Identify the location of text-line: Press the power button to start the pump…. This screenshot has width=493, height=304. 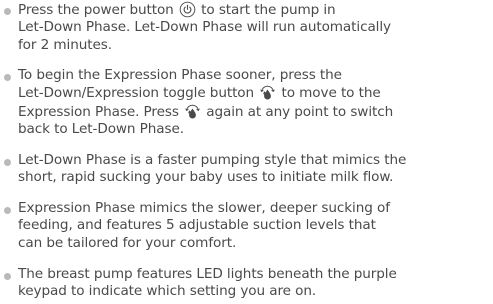
(254, 10).